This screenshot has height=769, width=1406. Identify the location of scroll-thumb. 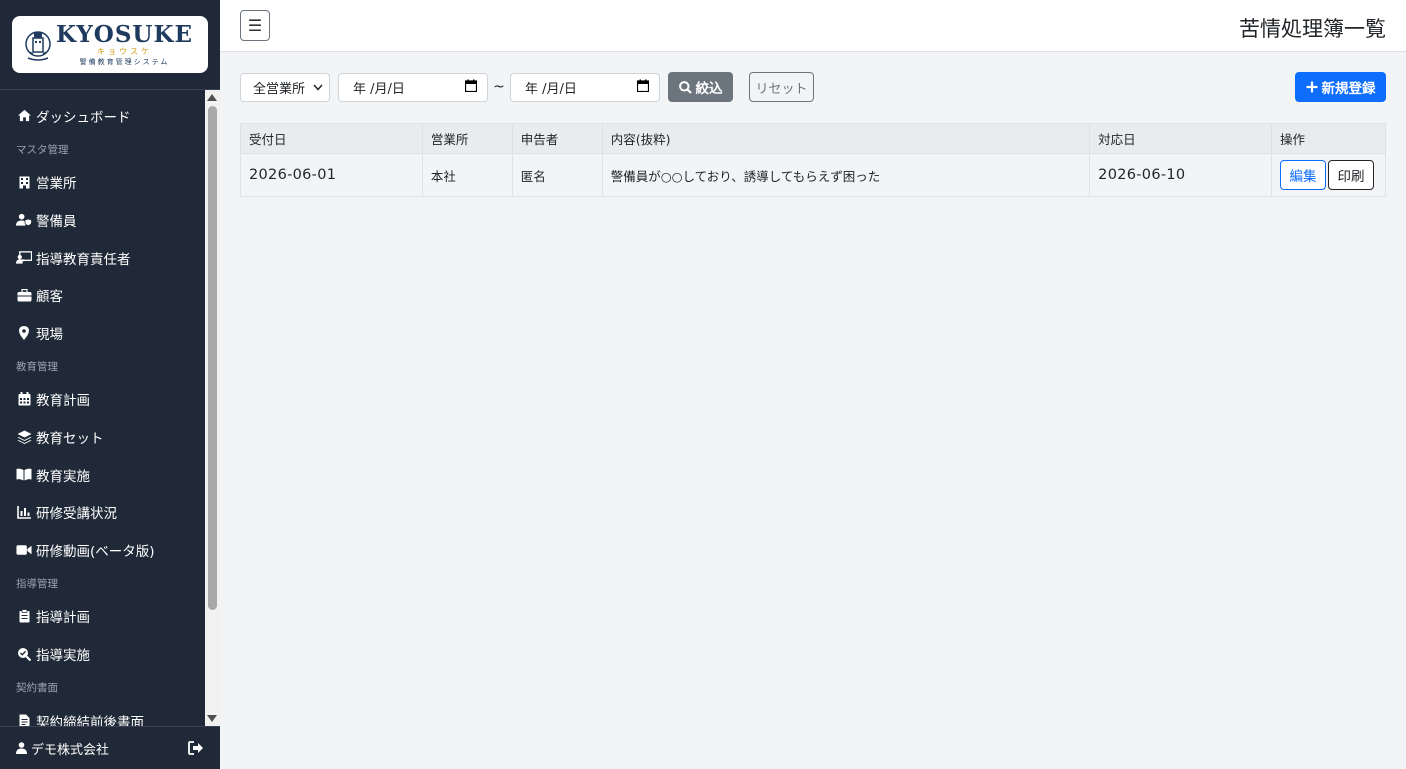
(212, 358).